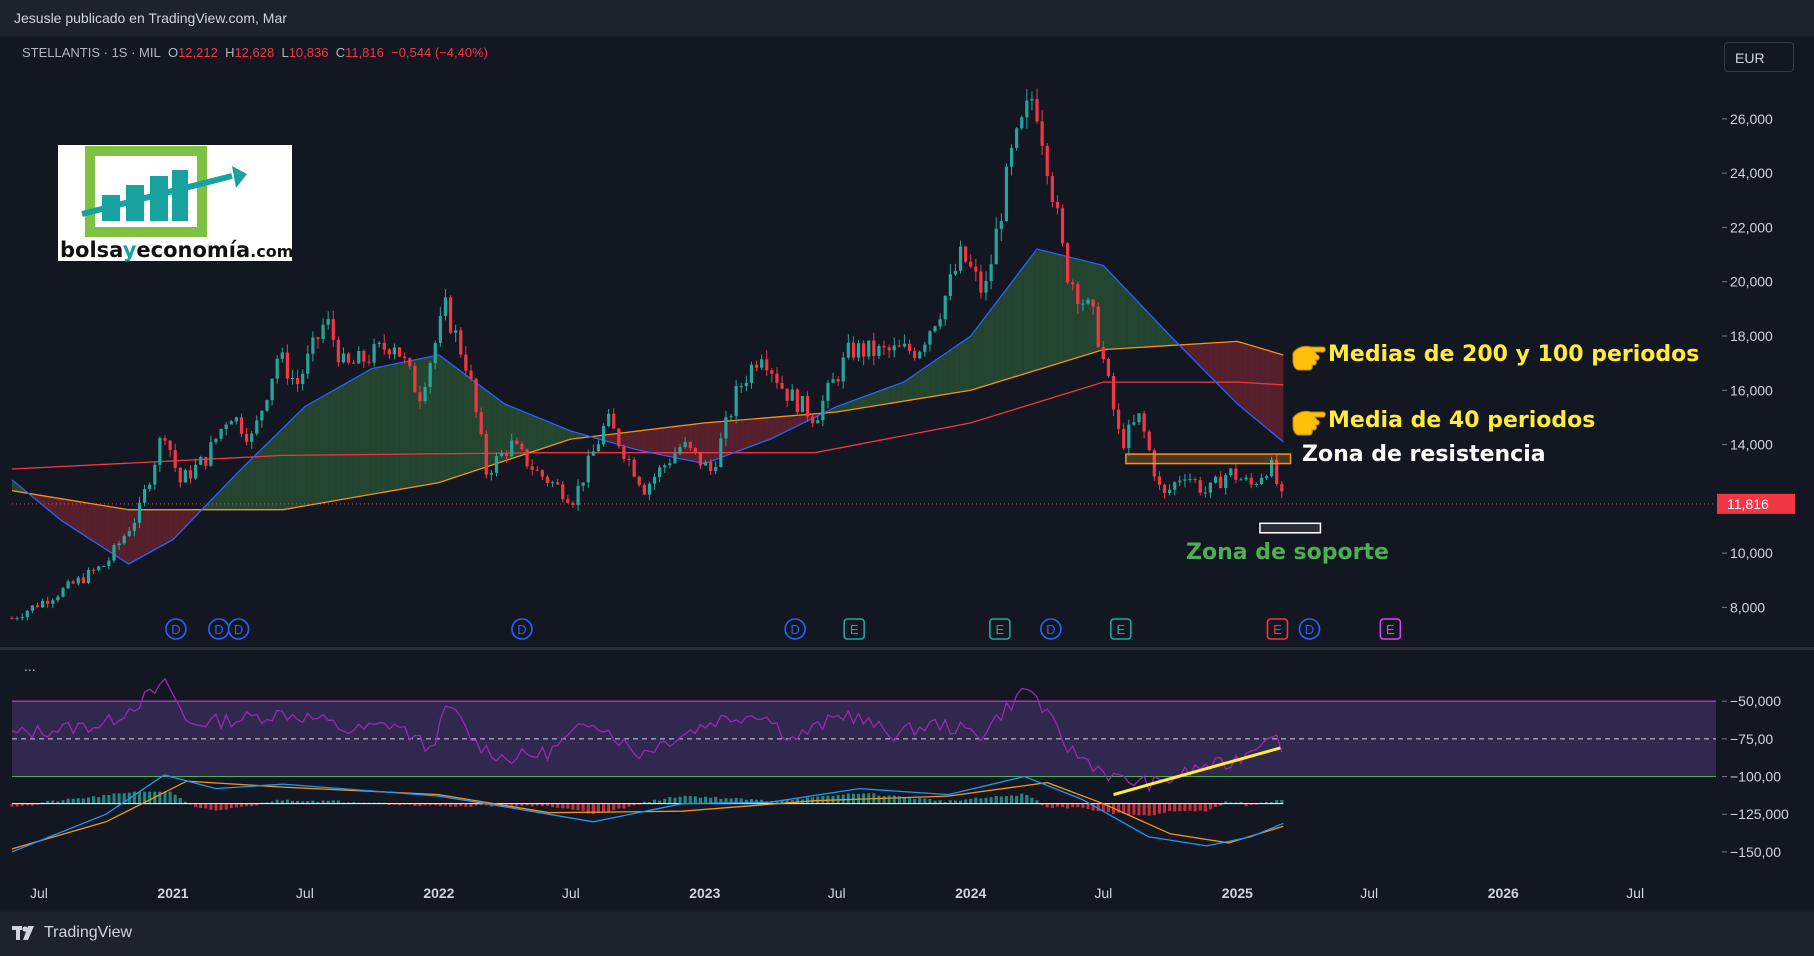 This screenshot has height=956, width=1814. I want to click on tradingview-brand: TradingView, so click(72, 933).